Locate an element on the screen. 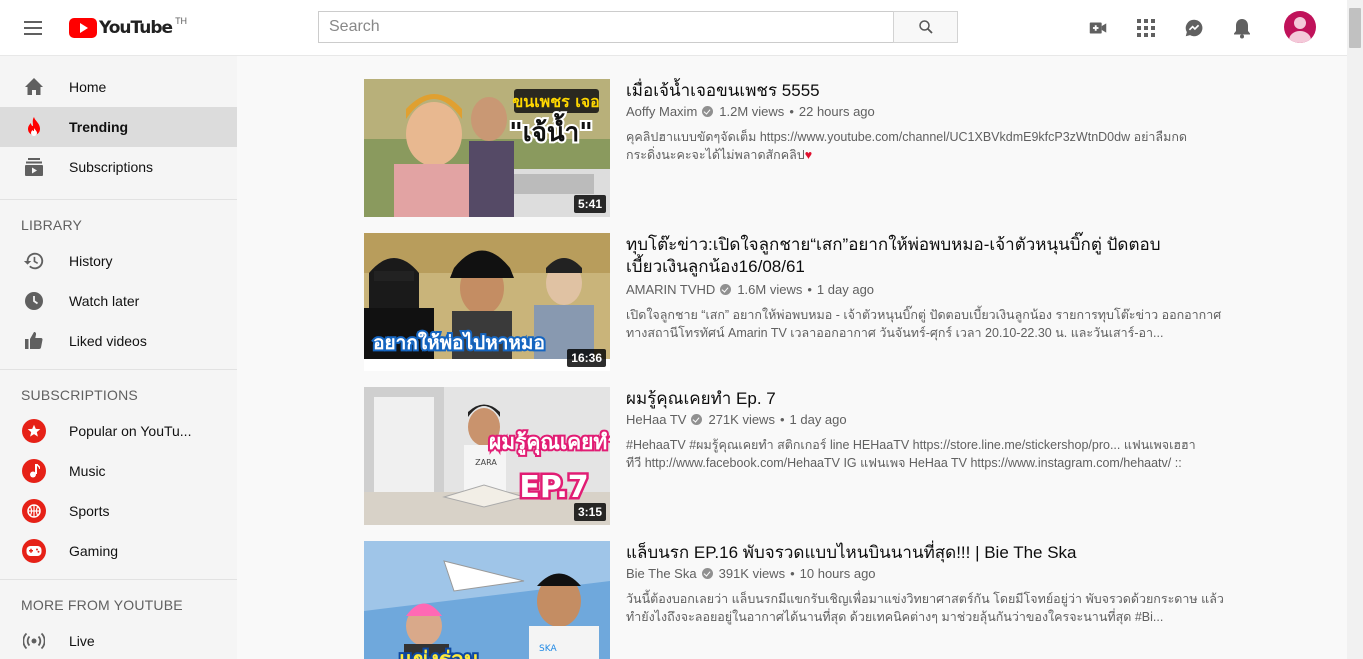 The image size is (1363, 659). sidebar-item-watch-later: Watch later is located at coordinates (118, 301).